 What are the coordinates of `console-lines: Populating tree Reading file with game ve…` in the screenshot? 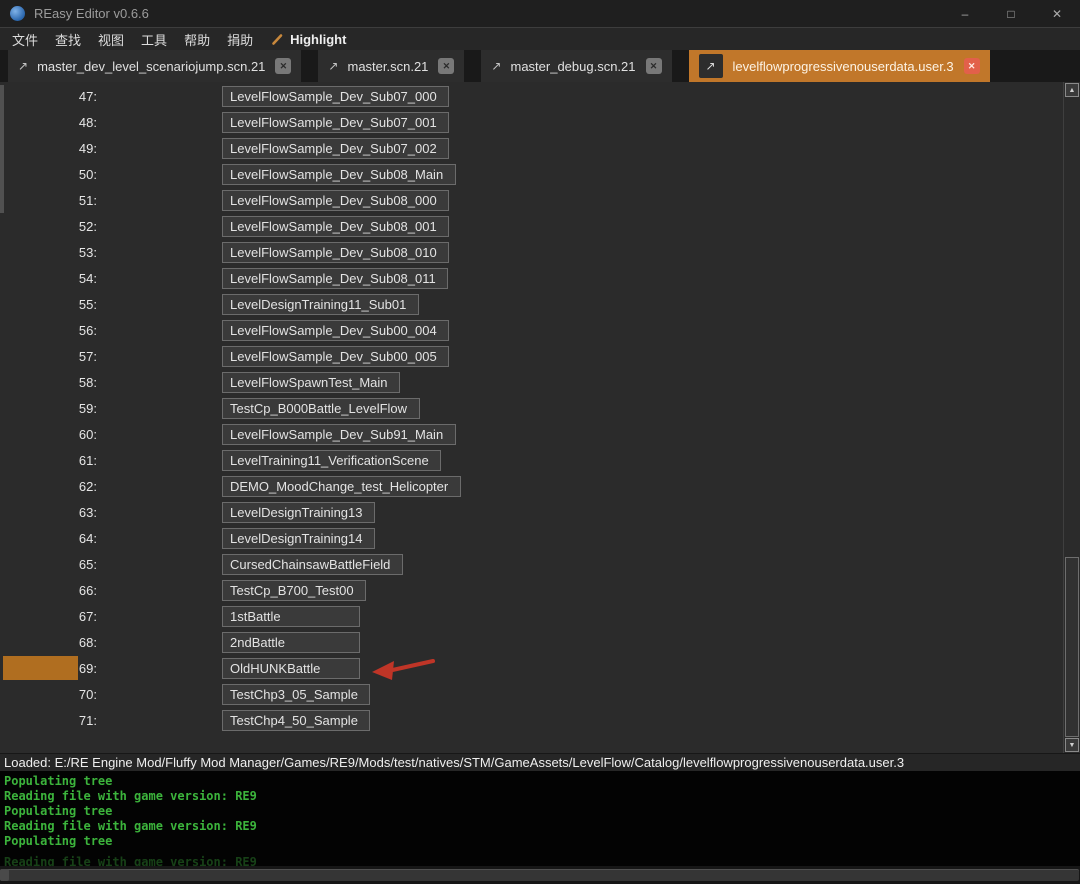 It's located at (540, 811).